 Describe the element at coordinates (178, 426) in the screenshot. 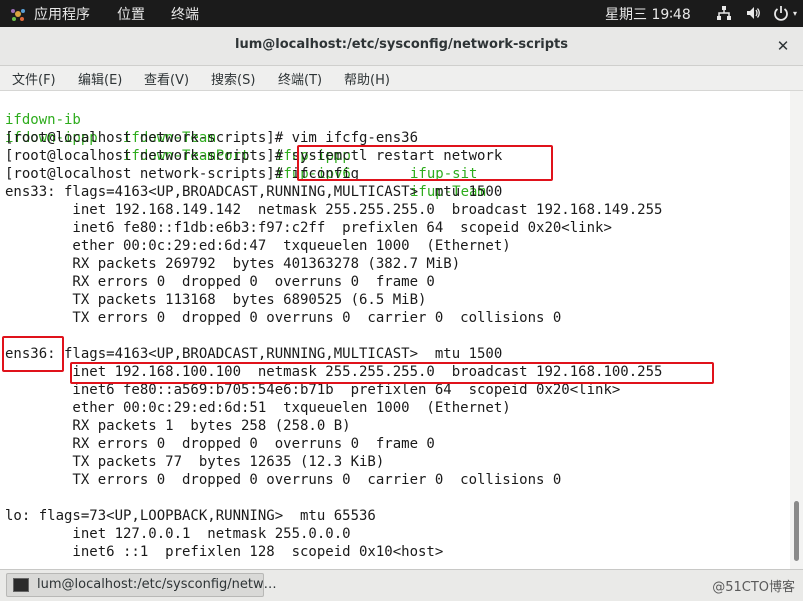

I see `terminal-line: RX packets 1 bytes 258 (258.0 B)` at that location.